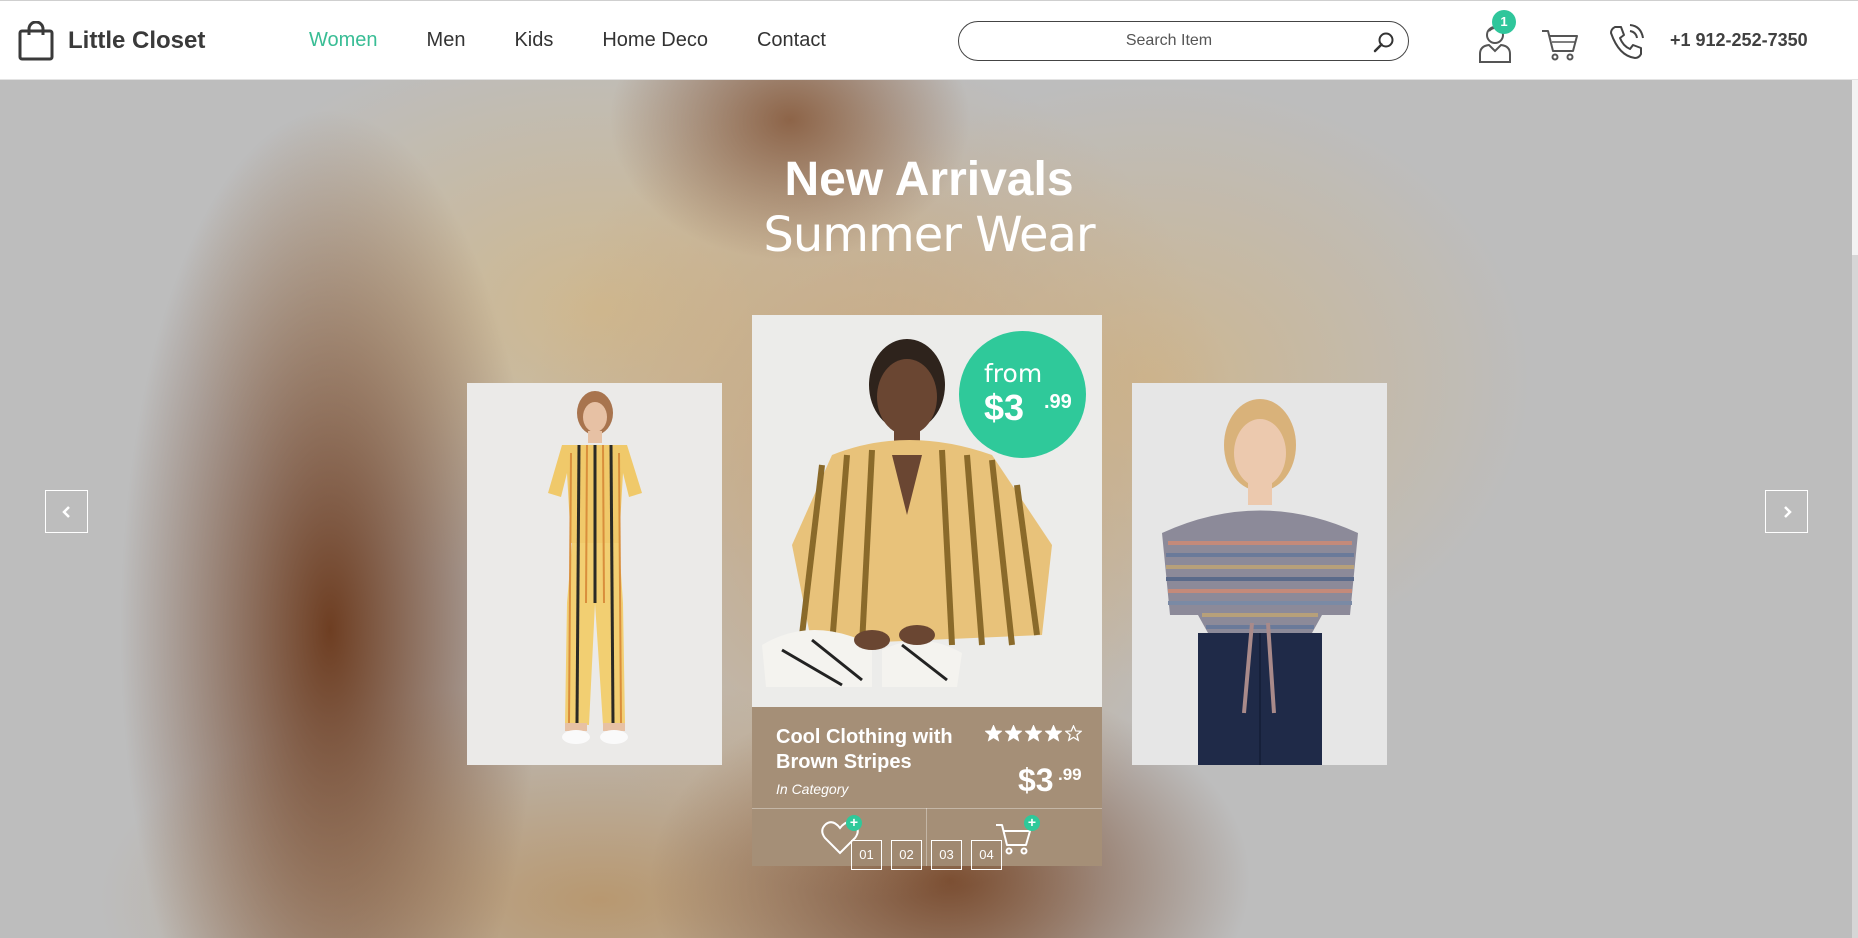 This screenshot has width=1858, height=938. Describe the element at coordinates (1560, 42) in the screenshot. I see `cart-icon` at that location.